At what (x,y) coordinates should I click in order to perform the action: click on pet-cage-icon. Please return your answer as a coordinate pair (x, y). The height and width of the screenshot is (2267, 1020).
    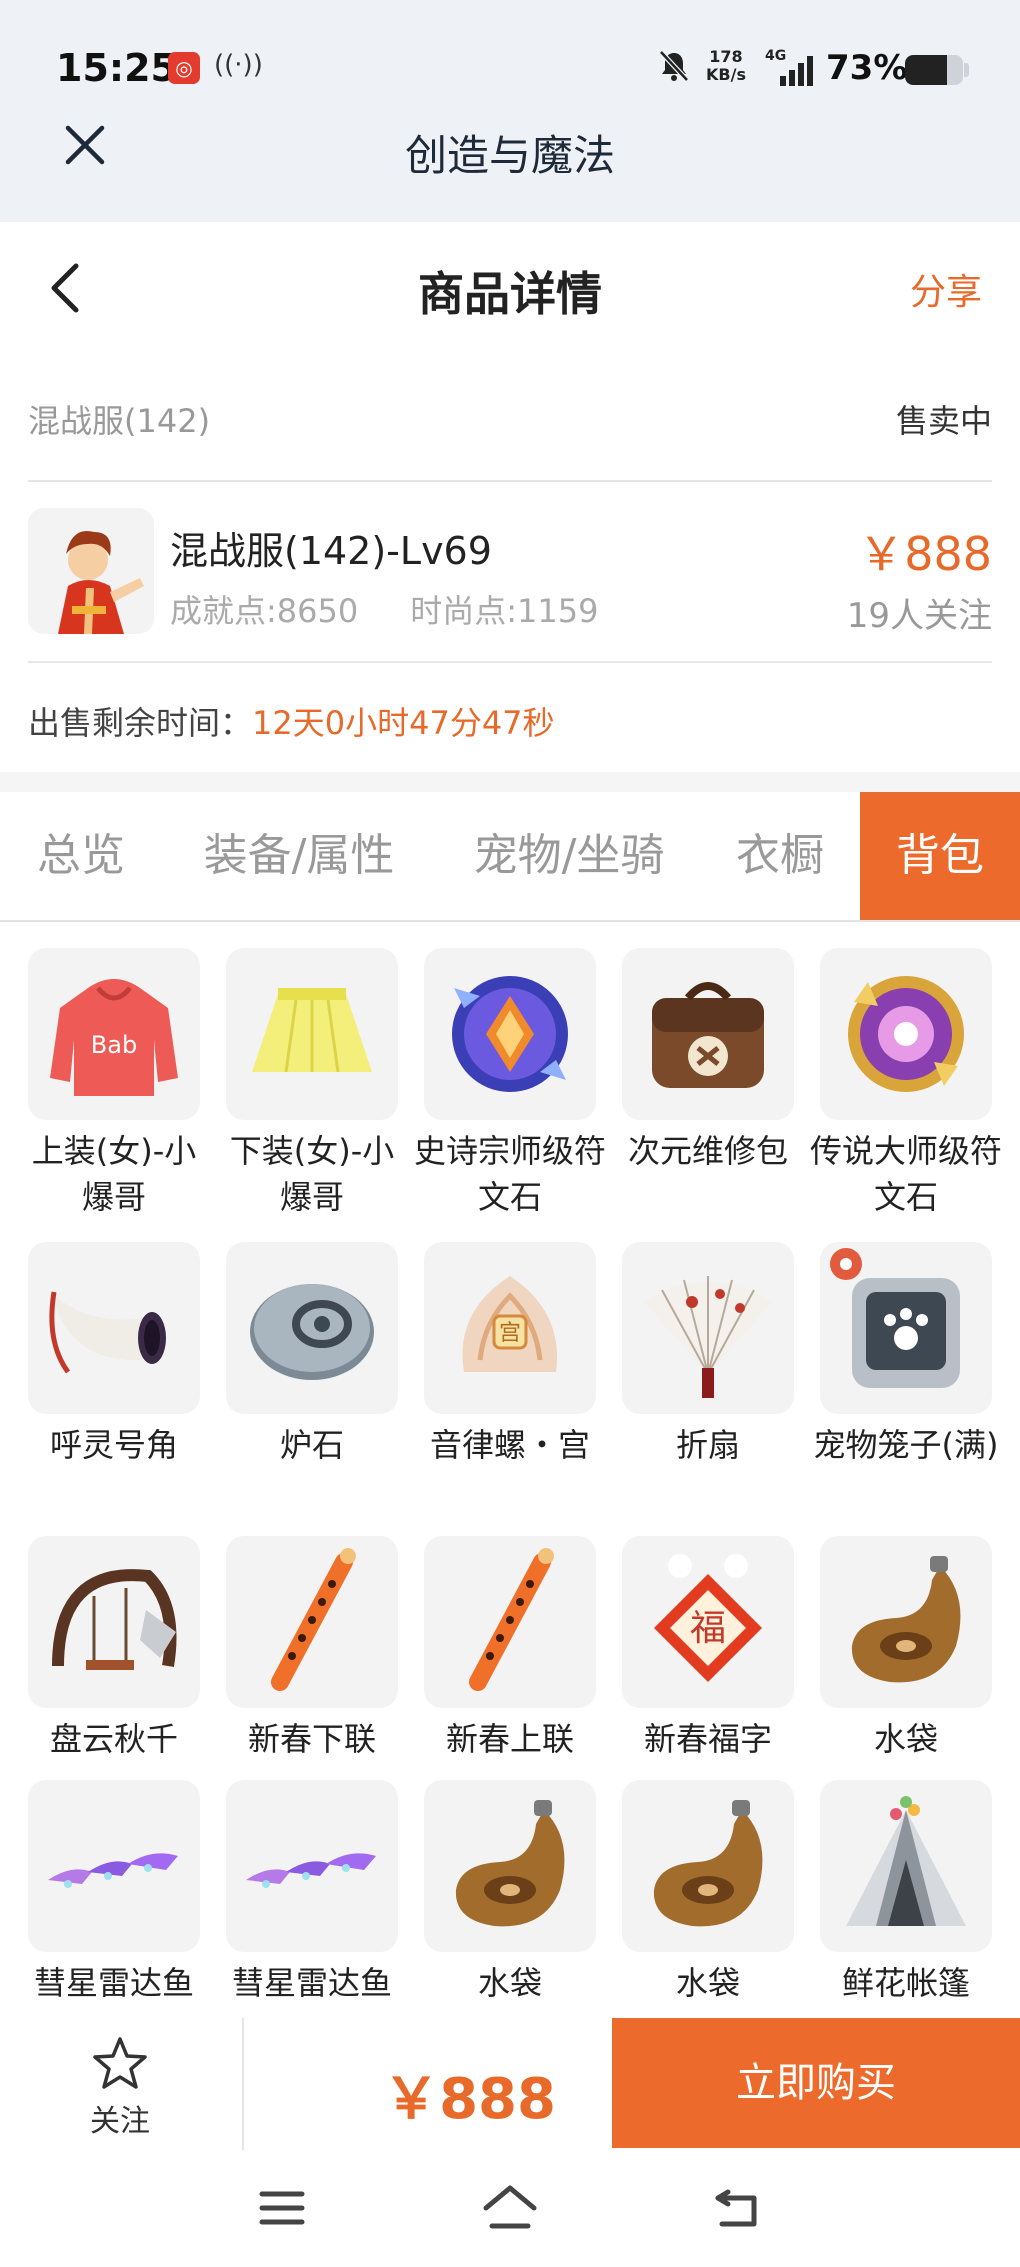
    Looking at the image, I should click on (895, 1318).